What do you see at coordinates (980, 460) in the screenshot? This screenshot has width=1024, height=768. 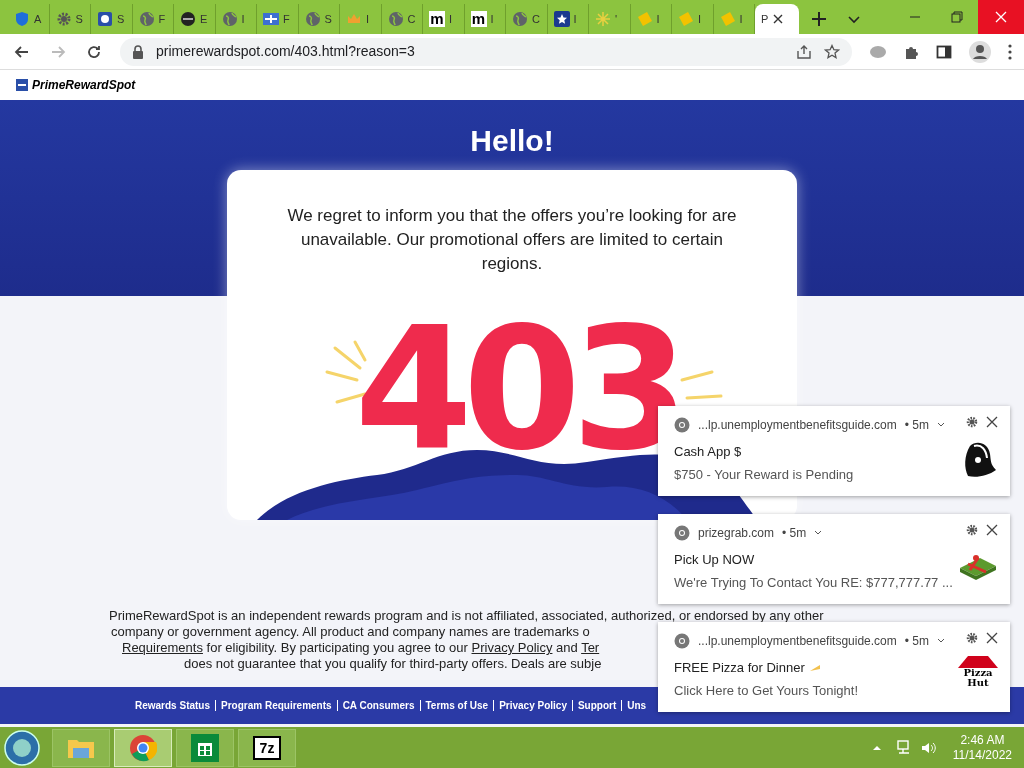 I see `bell-icon` at bounding box center [980, 460].